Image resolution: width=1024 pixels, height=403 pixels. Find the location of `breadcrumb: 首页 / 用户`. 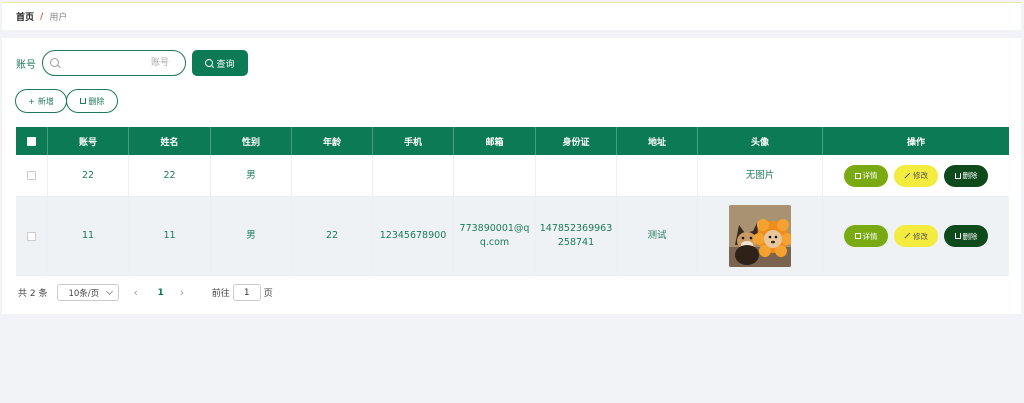

breadcrumb: 首页 / 用户 is located at coordinates (511, 16).